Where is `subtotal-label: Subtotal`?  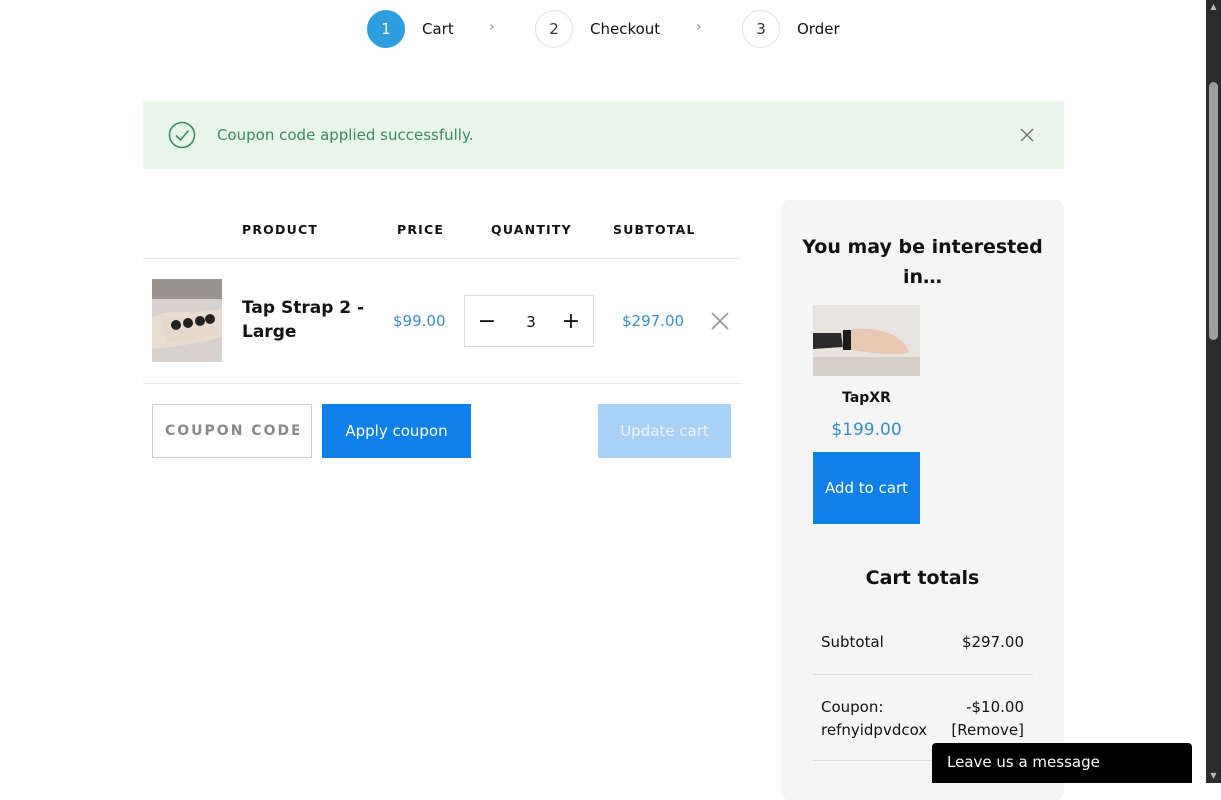 subtotal-label: Subtotal is located at coordinates (852, 642).